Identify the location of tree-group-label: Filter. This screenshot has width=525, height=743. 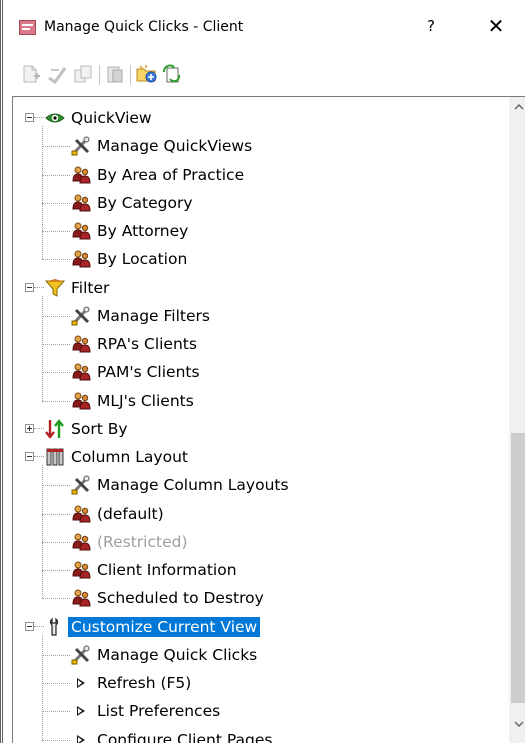
(90, 287).